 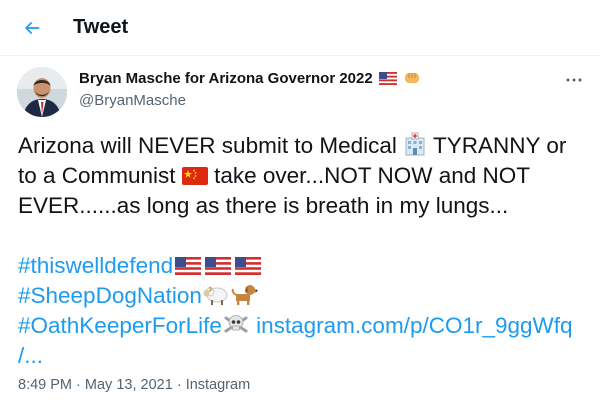 I want to click on page-title: Tweet, so click(x=101, y=27).